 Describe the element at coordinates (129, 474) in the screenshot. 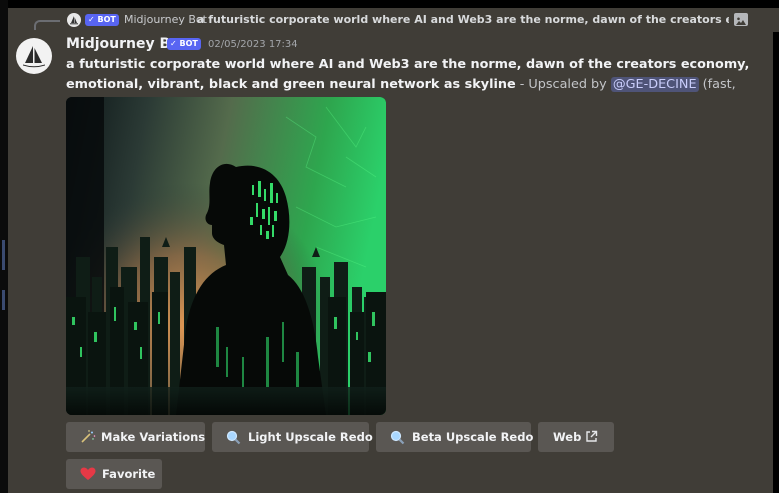

I see `favorite-label: Favorite` at that location.